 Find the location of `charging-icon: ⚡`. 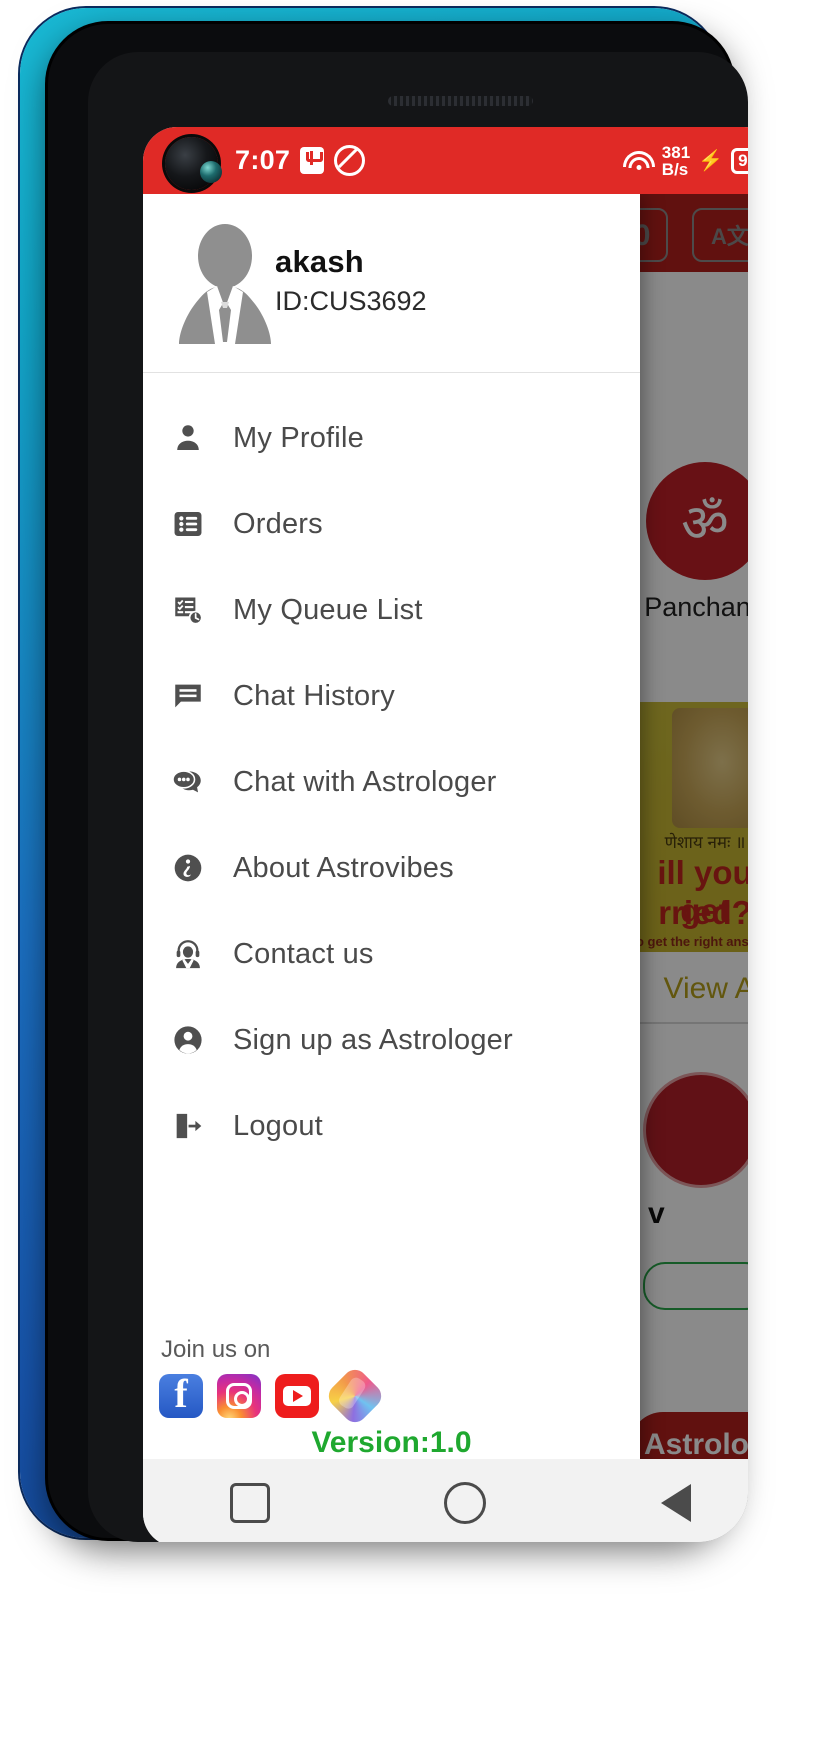

charging-icon: ⚡ is located at coordinates (711, 161).